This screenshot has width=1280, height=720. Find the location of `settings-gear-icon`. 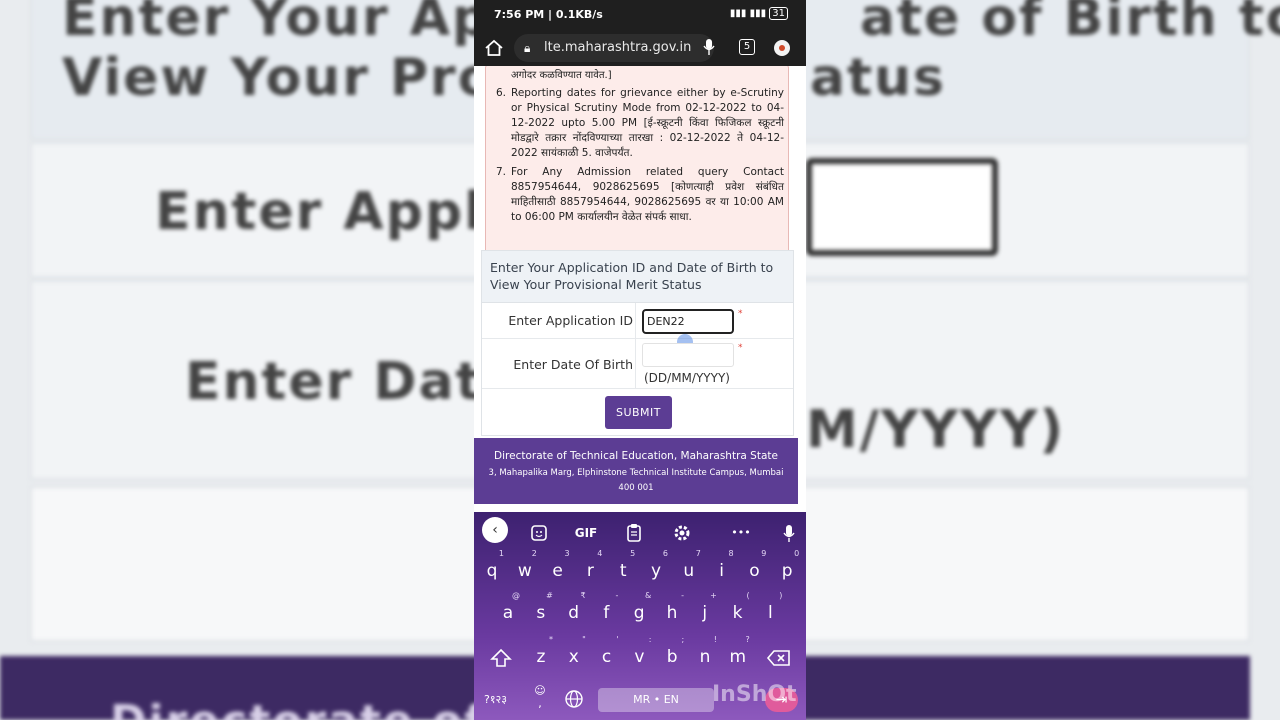

settings-gear-icon is located at coordinates (682, 533).